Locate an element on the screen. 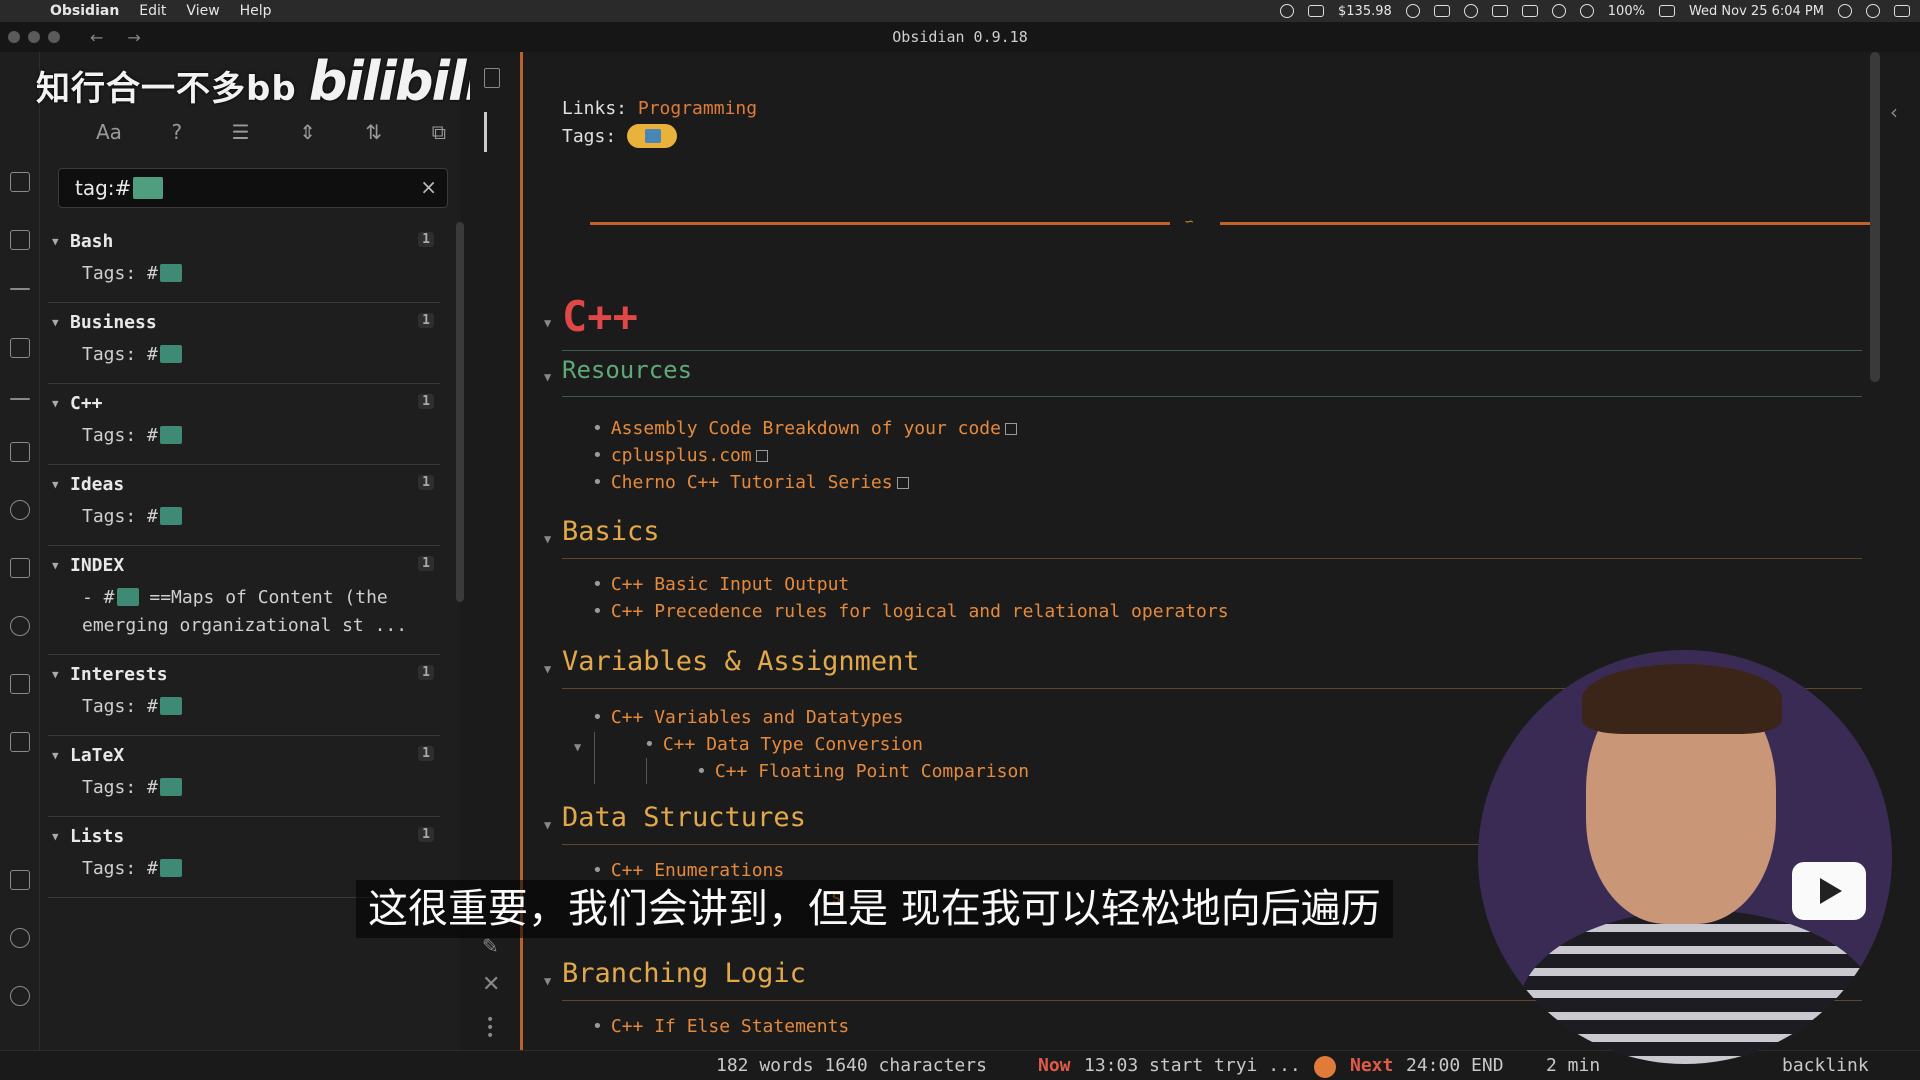 The image size is (1920, 1080). result-group: ▼ LaTeX 1 Tags: # is located at coordinates (244, 776).